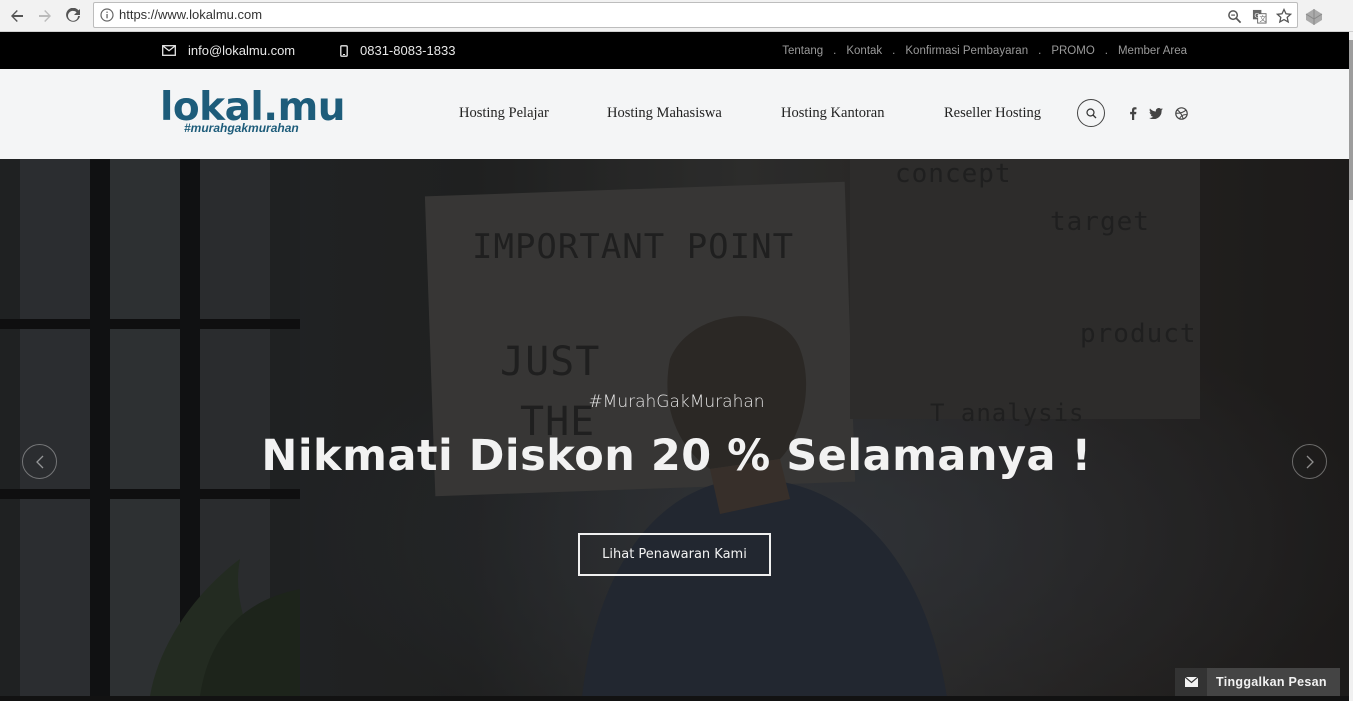  I want to click on hero-title: Nikmati Diskon 20 % Selamanya !, so click(676, 456).